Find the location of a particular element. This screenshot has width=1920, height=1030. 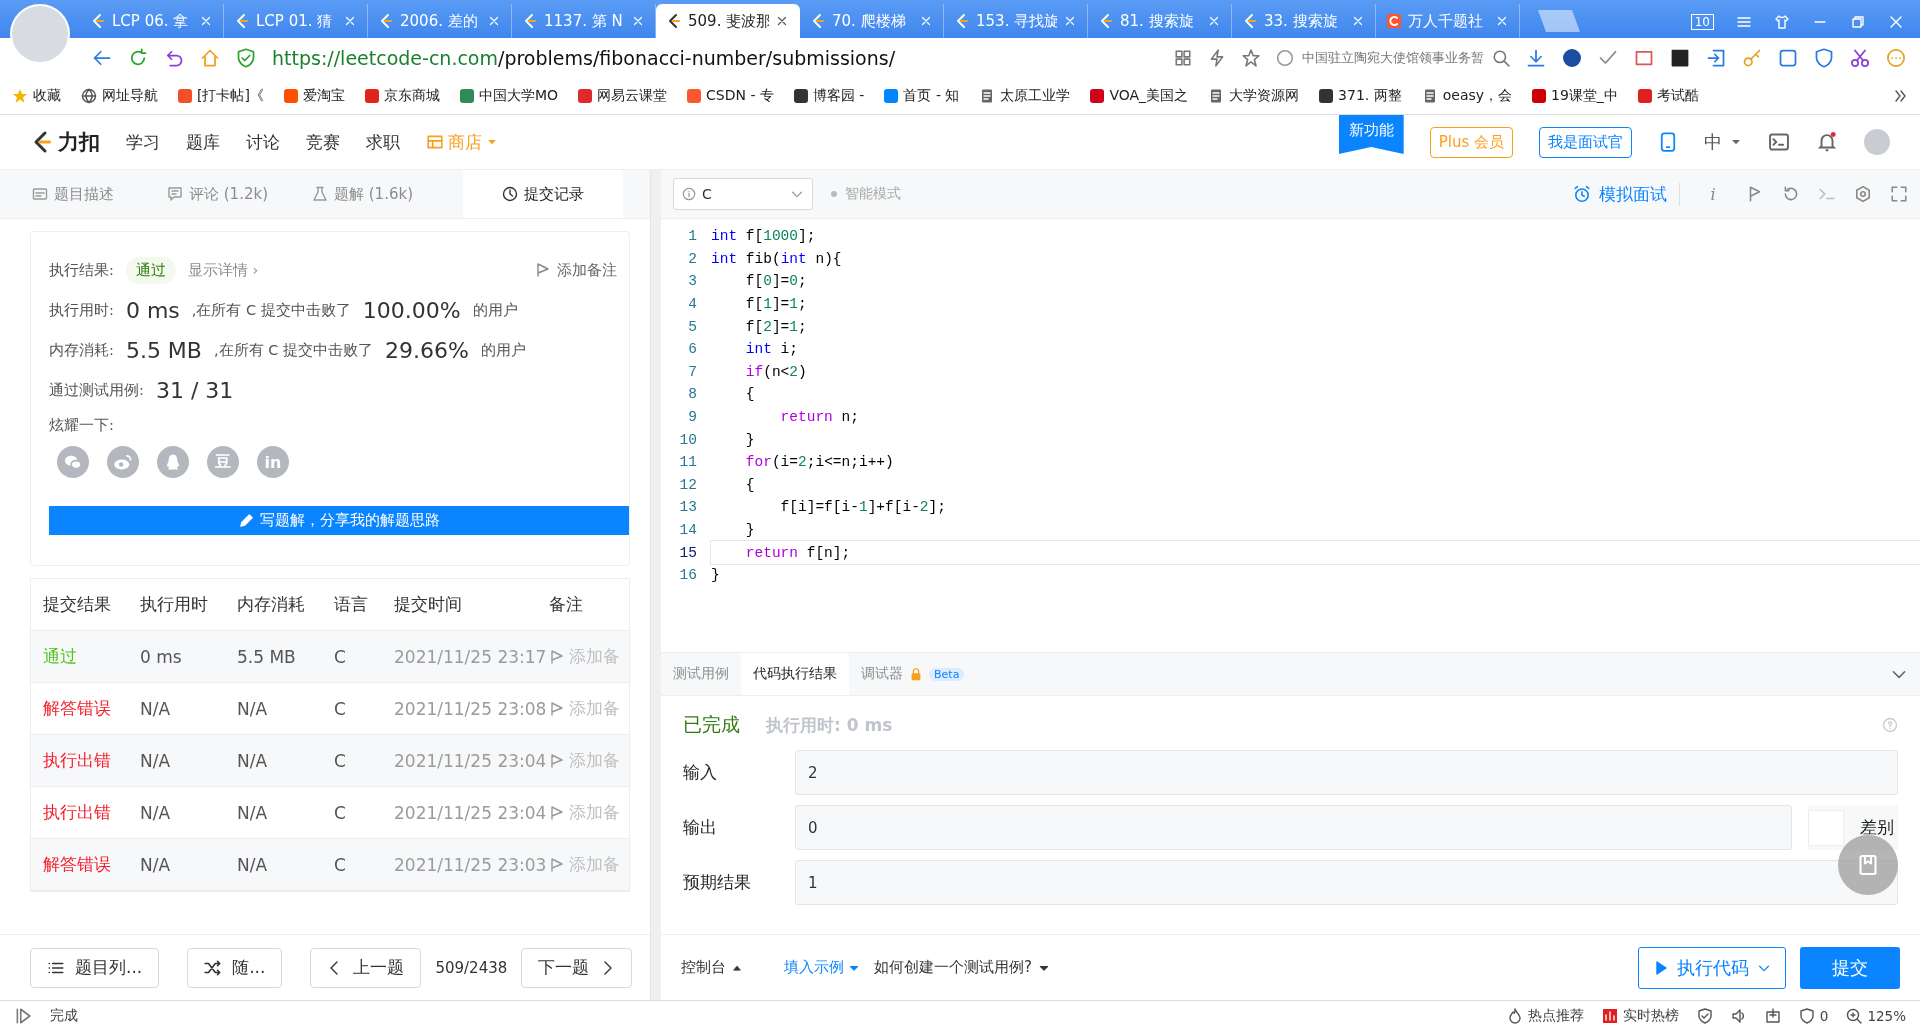

console-tab: 代码执行结果 is located at coordinates (795, 674).